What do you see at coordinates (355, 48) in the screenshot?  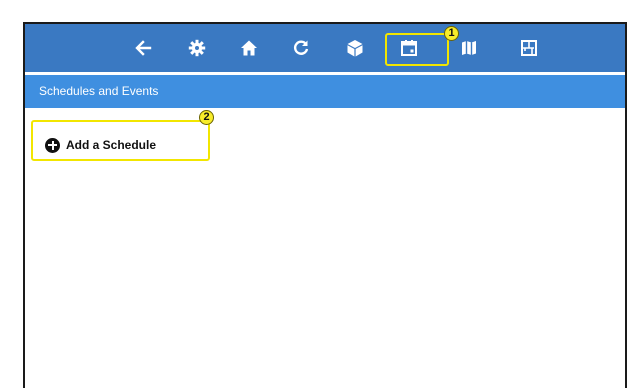 I see `cube-icon` at bounding box center [355, 48].